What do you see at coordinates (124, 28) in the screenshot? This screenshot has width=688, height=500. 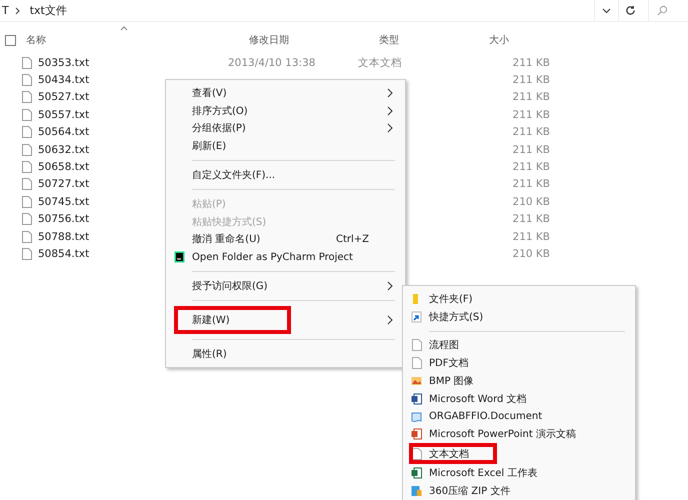 I see `sort-caret-icon` at bounding box center [124, 28].